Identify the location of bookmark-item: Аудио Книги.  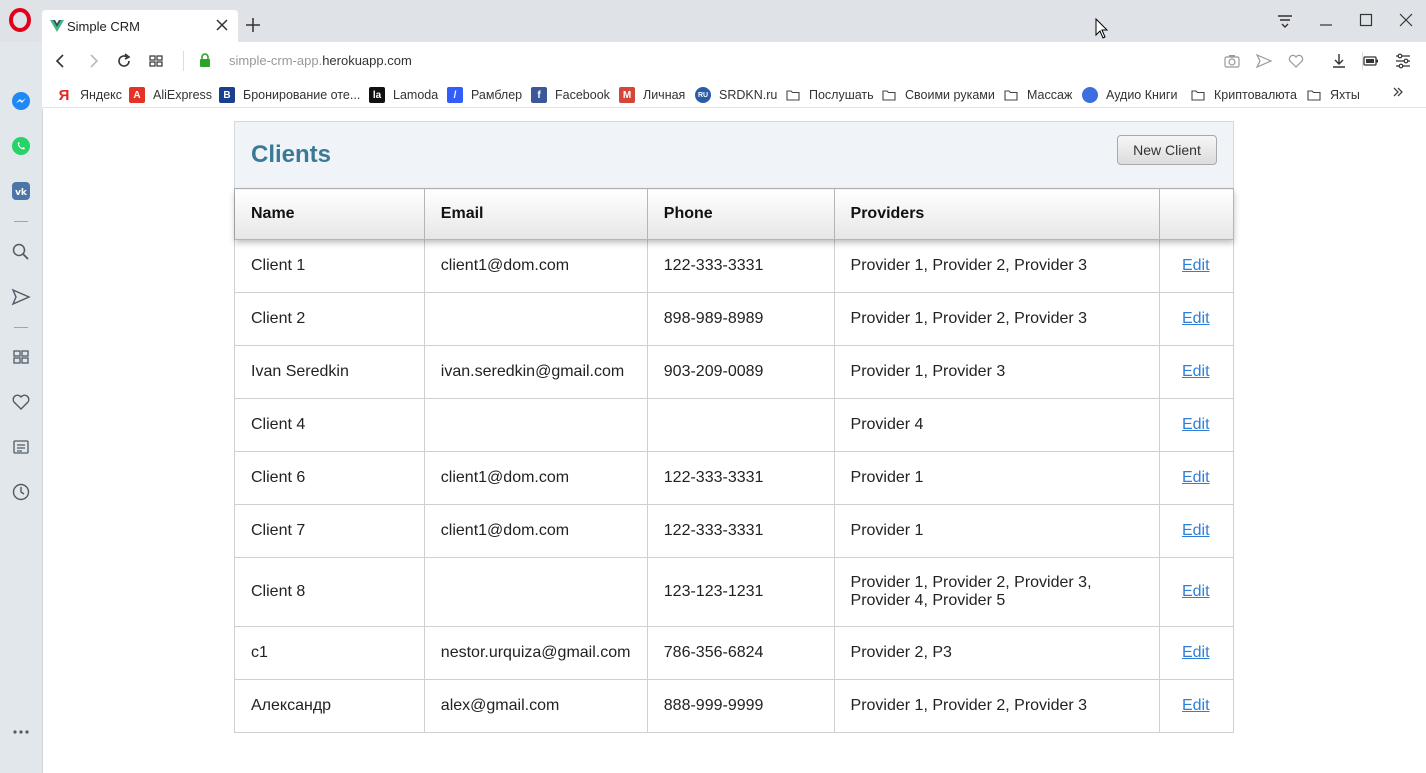
(1129, 95).